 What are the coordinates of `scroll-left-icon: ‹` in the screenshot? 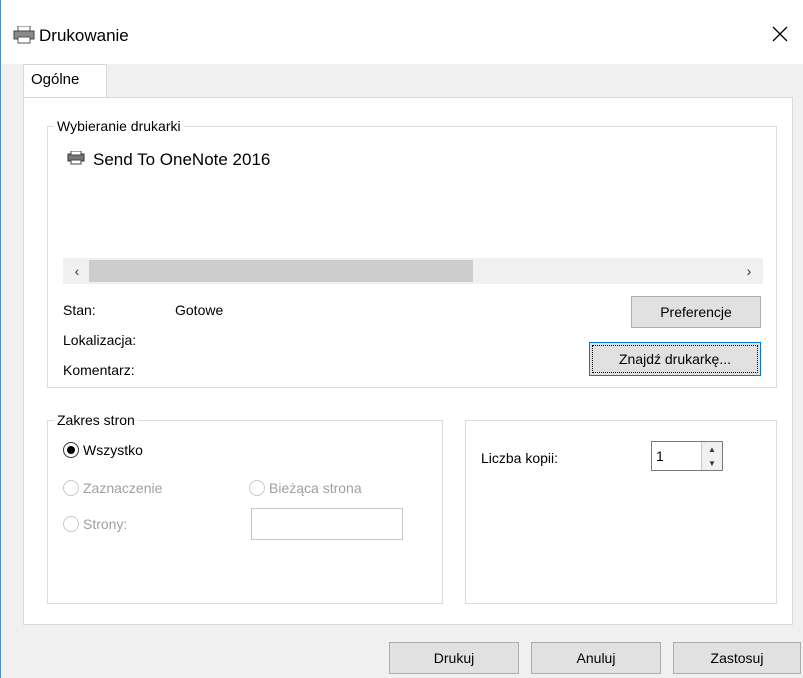 It's located at (77, 271).